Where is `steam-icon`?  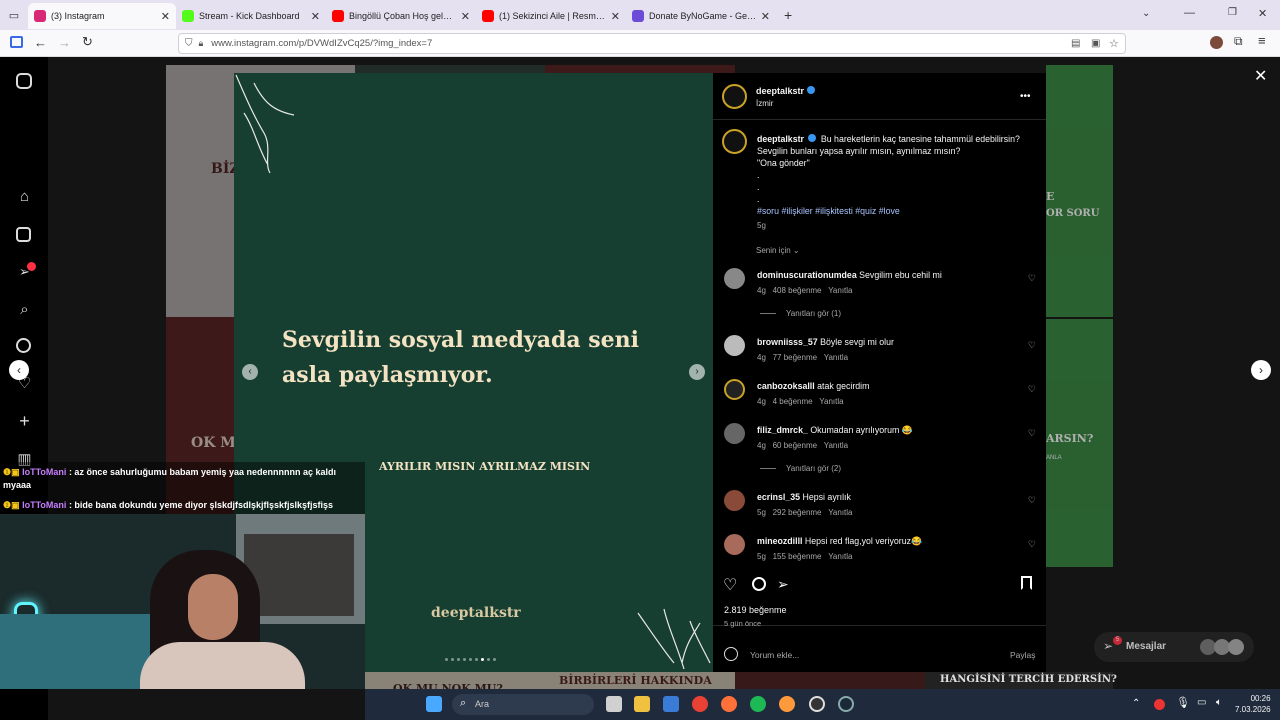
steam-icon is located at coordinates (846, 704).